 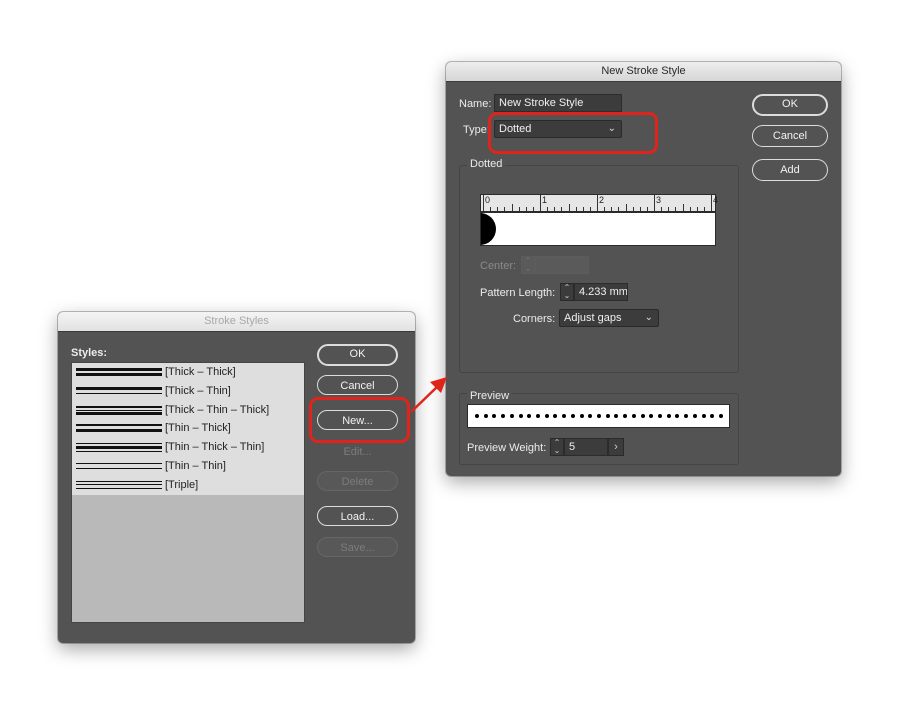 I want to click on annotation-arrow-line, so click(x=424, y=399).